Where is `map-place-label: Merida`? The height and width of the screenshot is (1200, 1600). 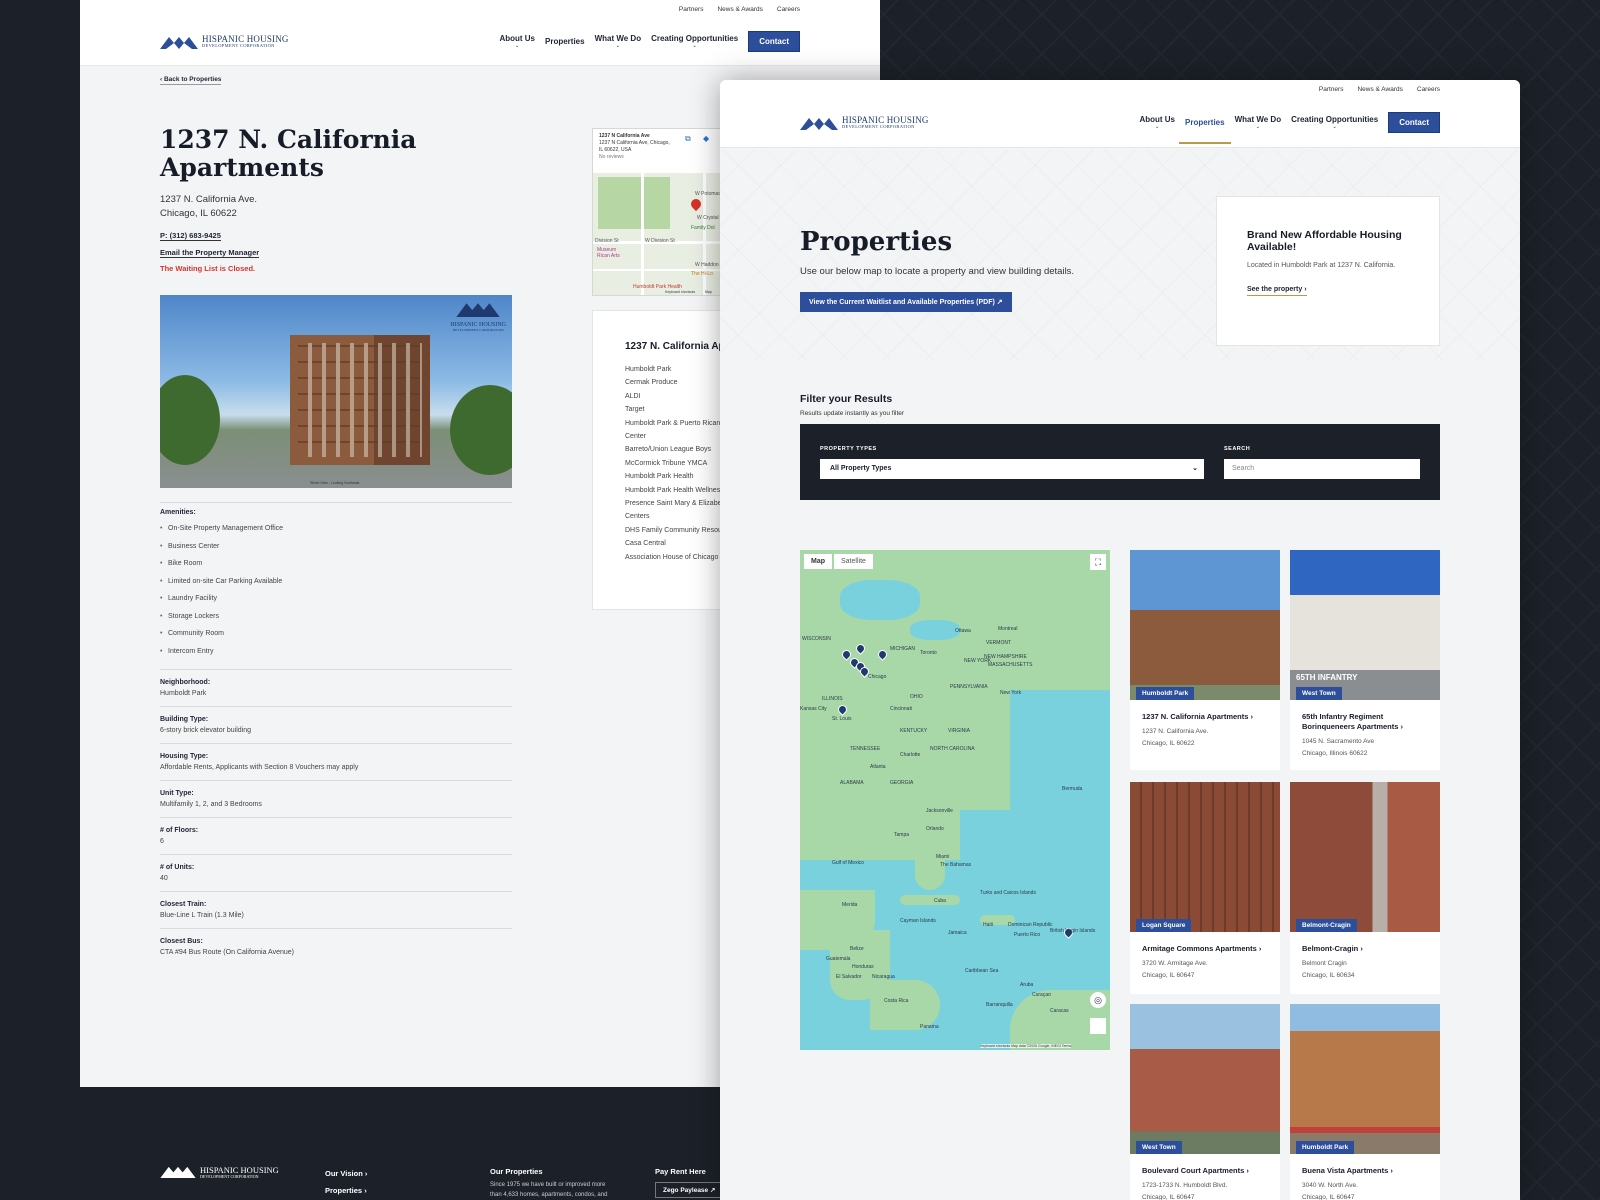
map-place-label: Merida is located at coordinates (850, 905).